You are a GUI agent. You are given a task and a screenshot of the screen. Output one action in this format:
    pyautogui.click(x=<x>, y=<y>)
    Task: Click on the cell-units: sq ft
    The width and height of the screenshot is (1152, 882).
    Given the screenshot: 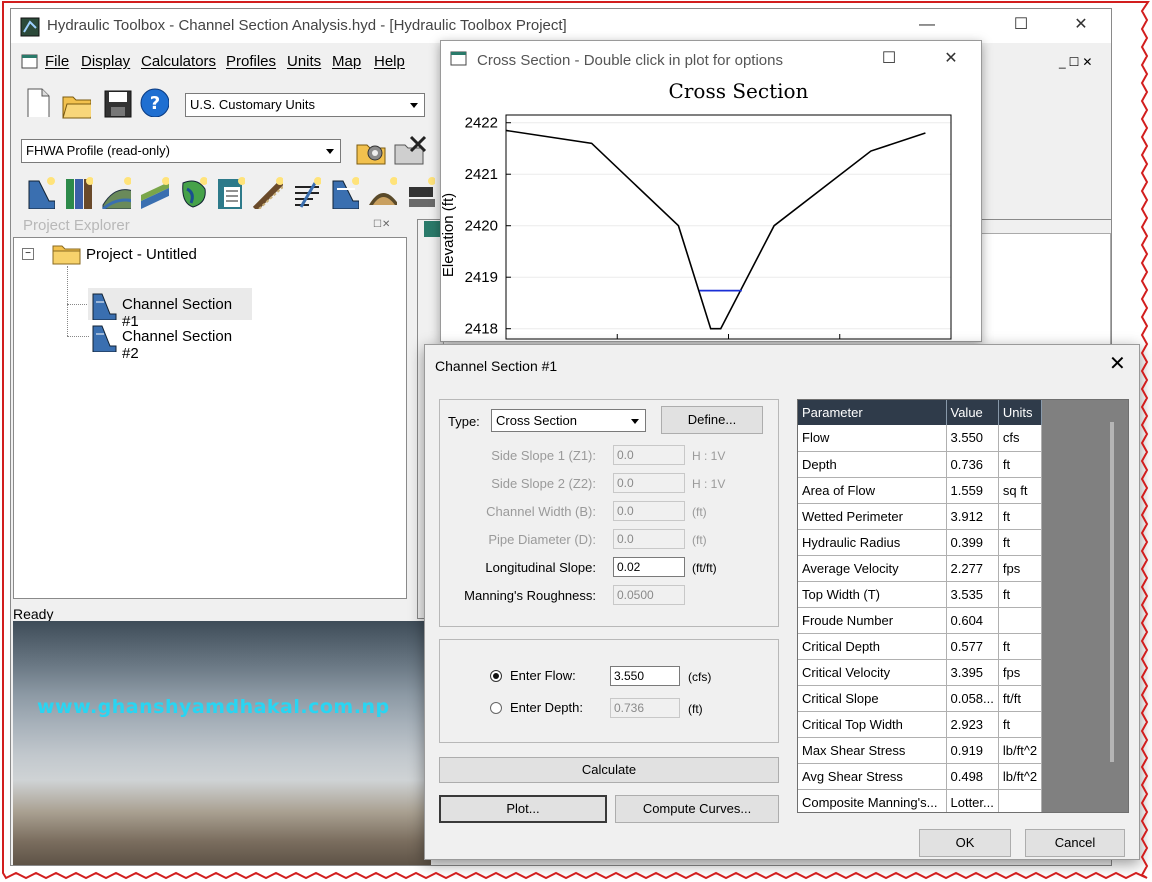 What is the action you would take?
    pyautogui.click(x=1020, y=490)
    